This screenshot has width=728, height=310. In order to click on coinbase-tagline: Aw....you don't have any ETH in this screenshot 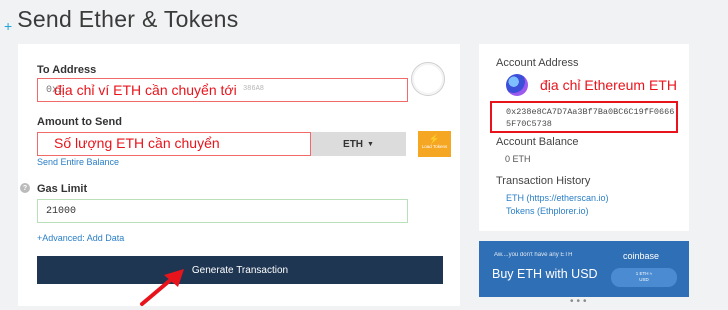, I will do `click(533, 255)`.